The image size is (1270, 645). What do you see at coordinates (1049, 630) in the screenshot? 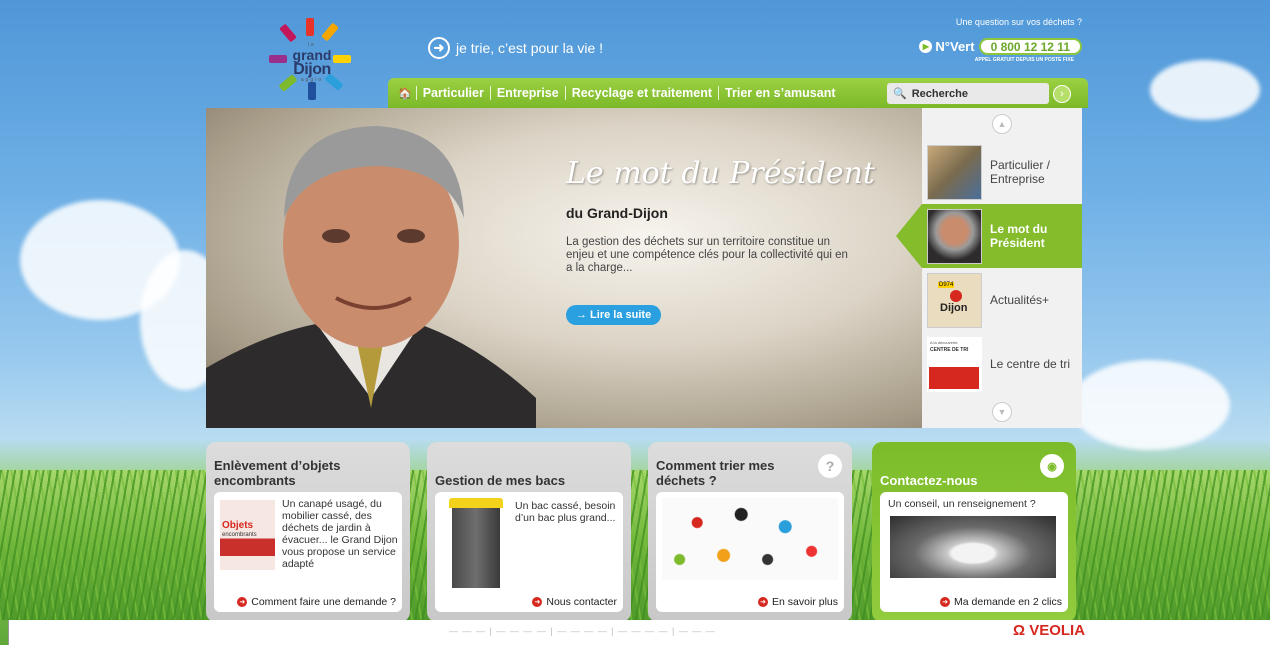
I see `veolia-logo: Ω VEOLIA` at bounding box center [1049, 630].